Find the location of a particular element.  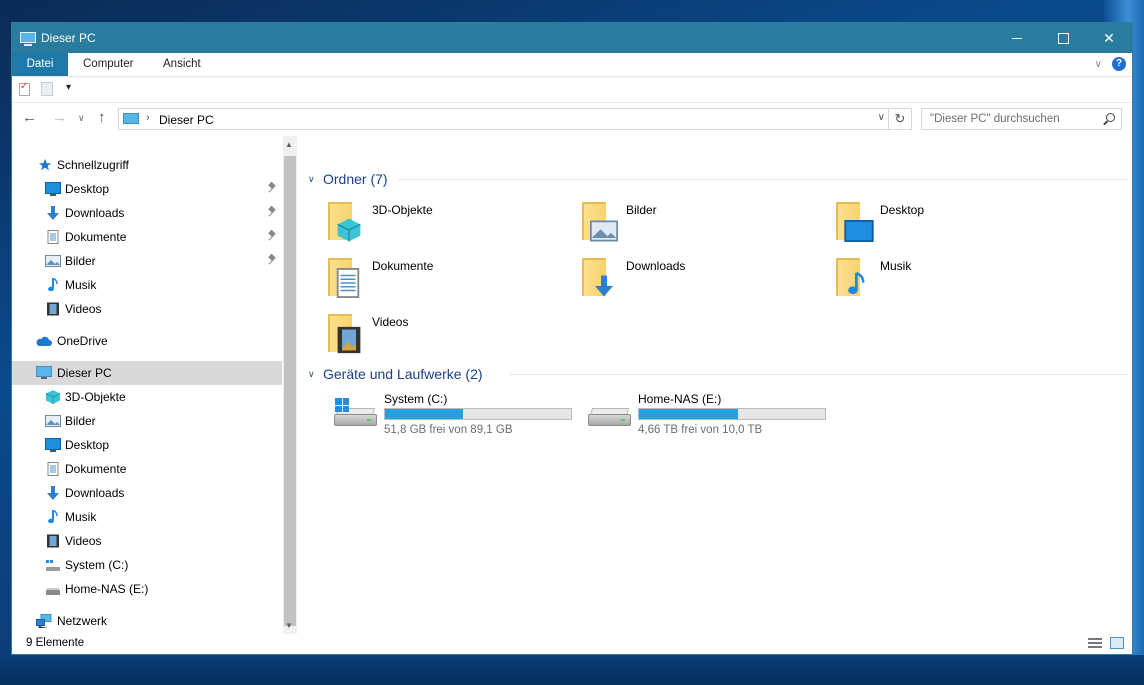

breadcrumb: Dieser PC is located at coordinates (186, 120).